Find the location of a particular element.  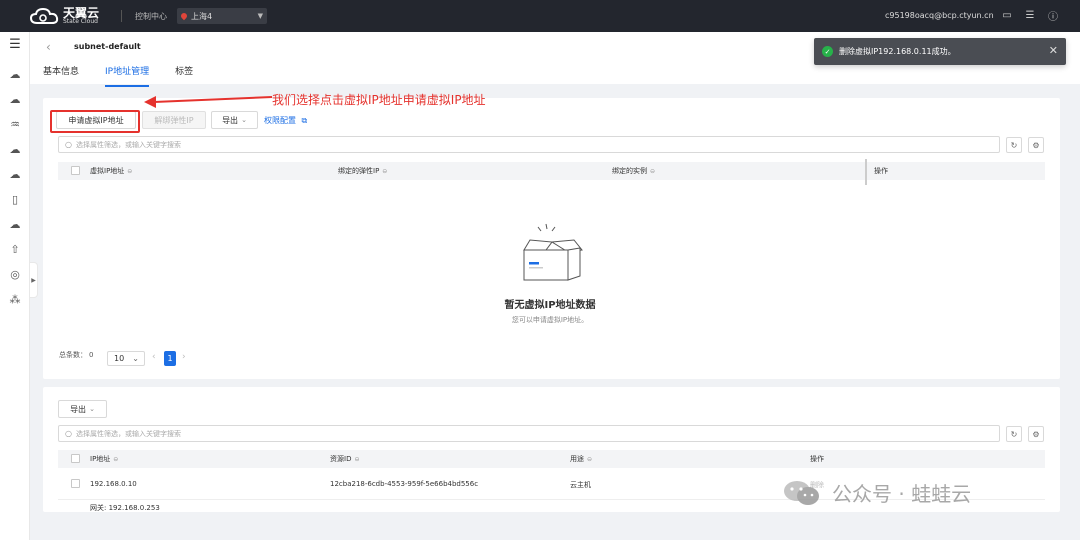

location-pin-icon is located at coordinates (184, 16).